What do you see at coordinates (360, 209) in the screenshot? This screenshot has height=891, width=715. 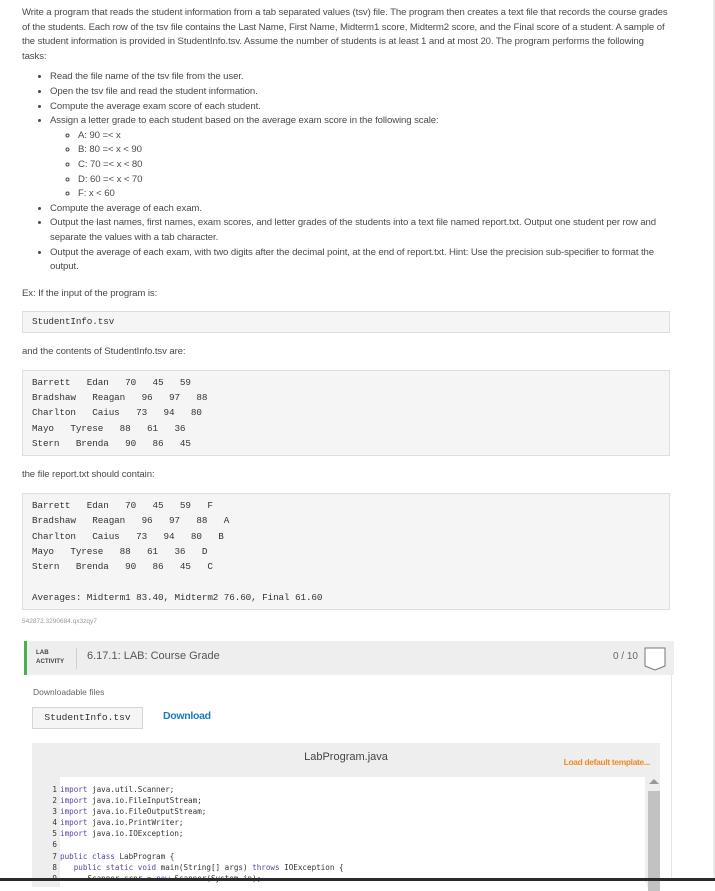 I see `task-item: Compute the average of each exam.` at bounding box center [360, 209].